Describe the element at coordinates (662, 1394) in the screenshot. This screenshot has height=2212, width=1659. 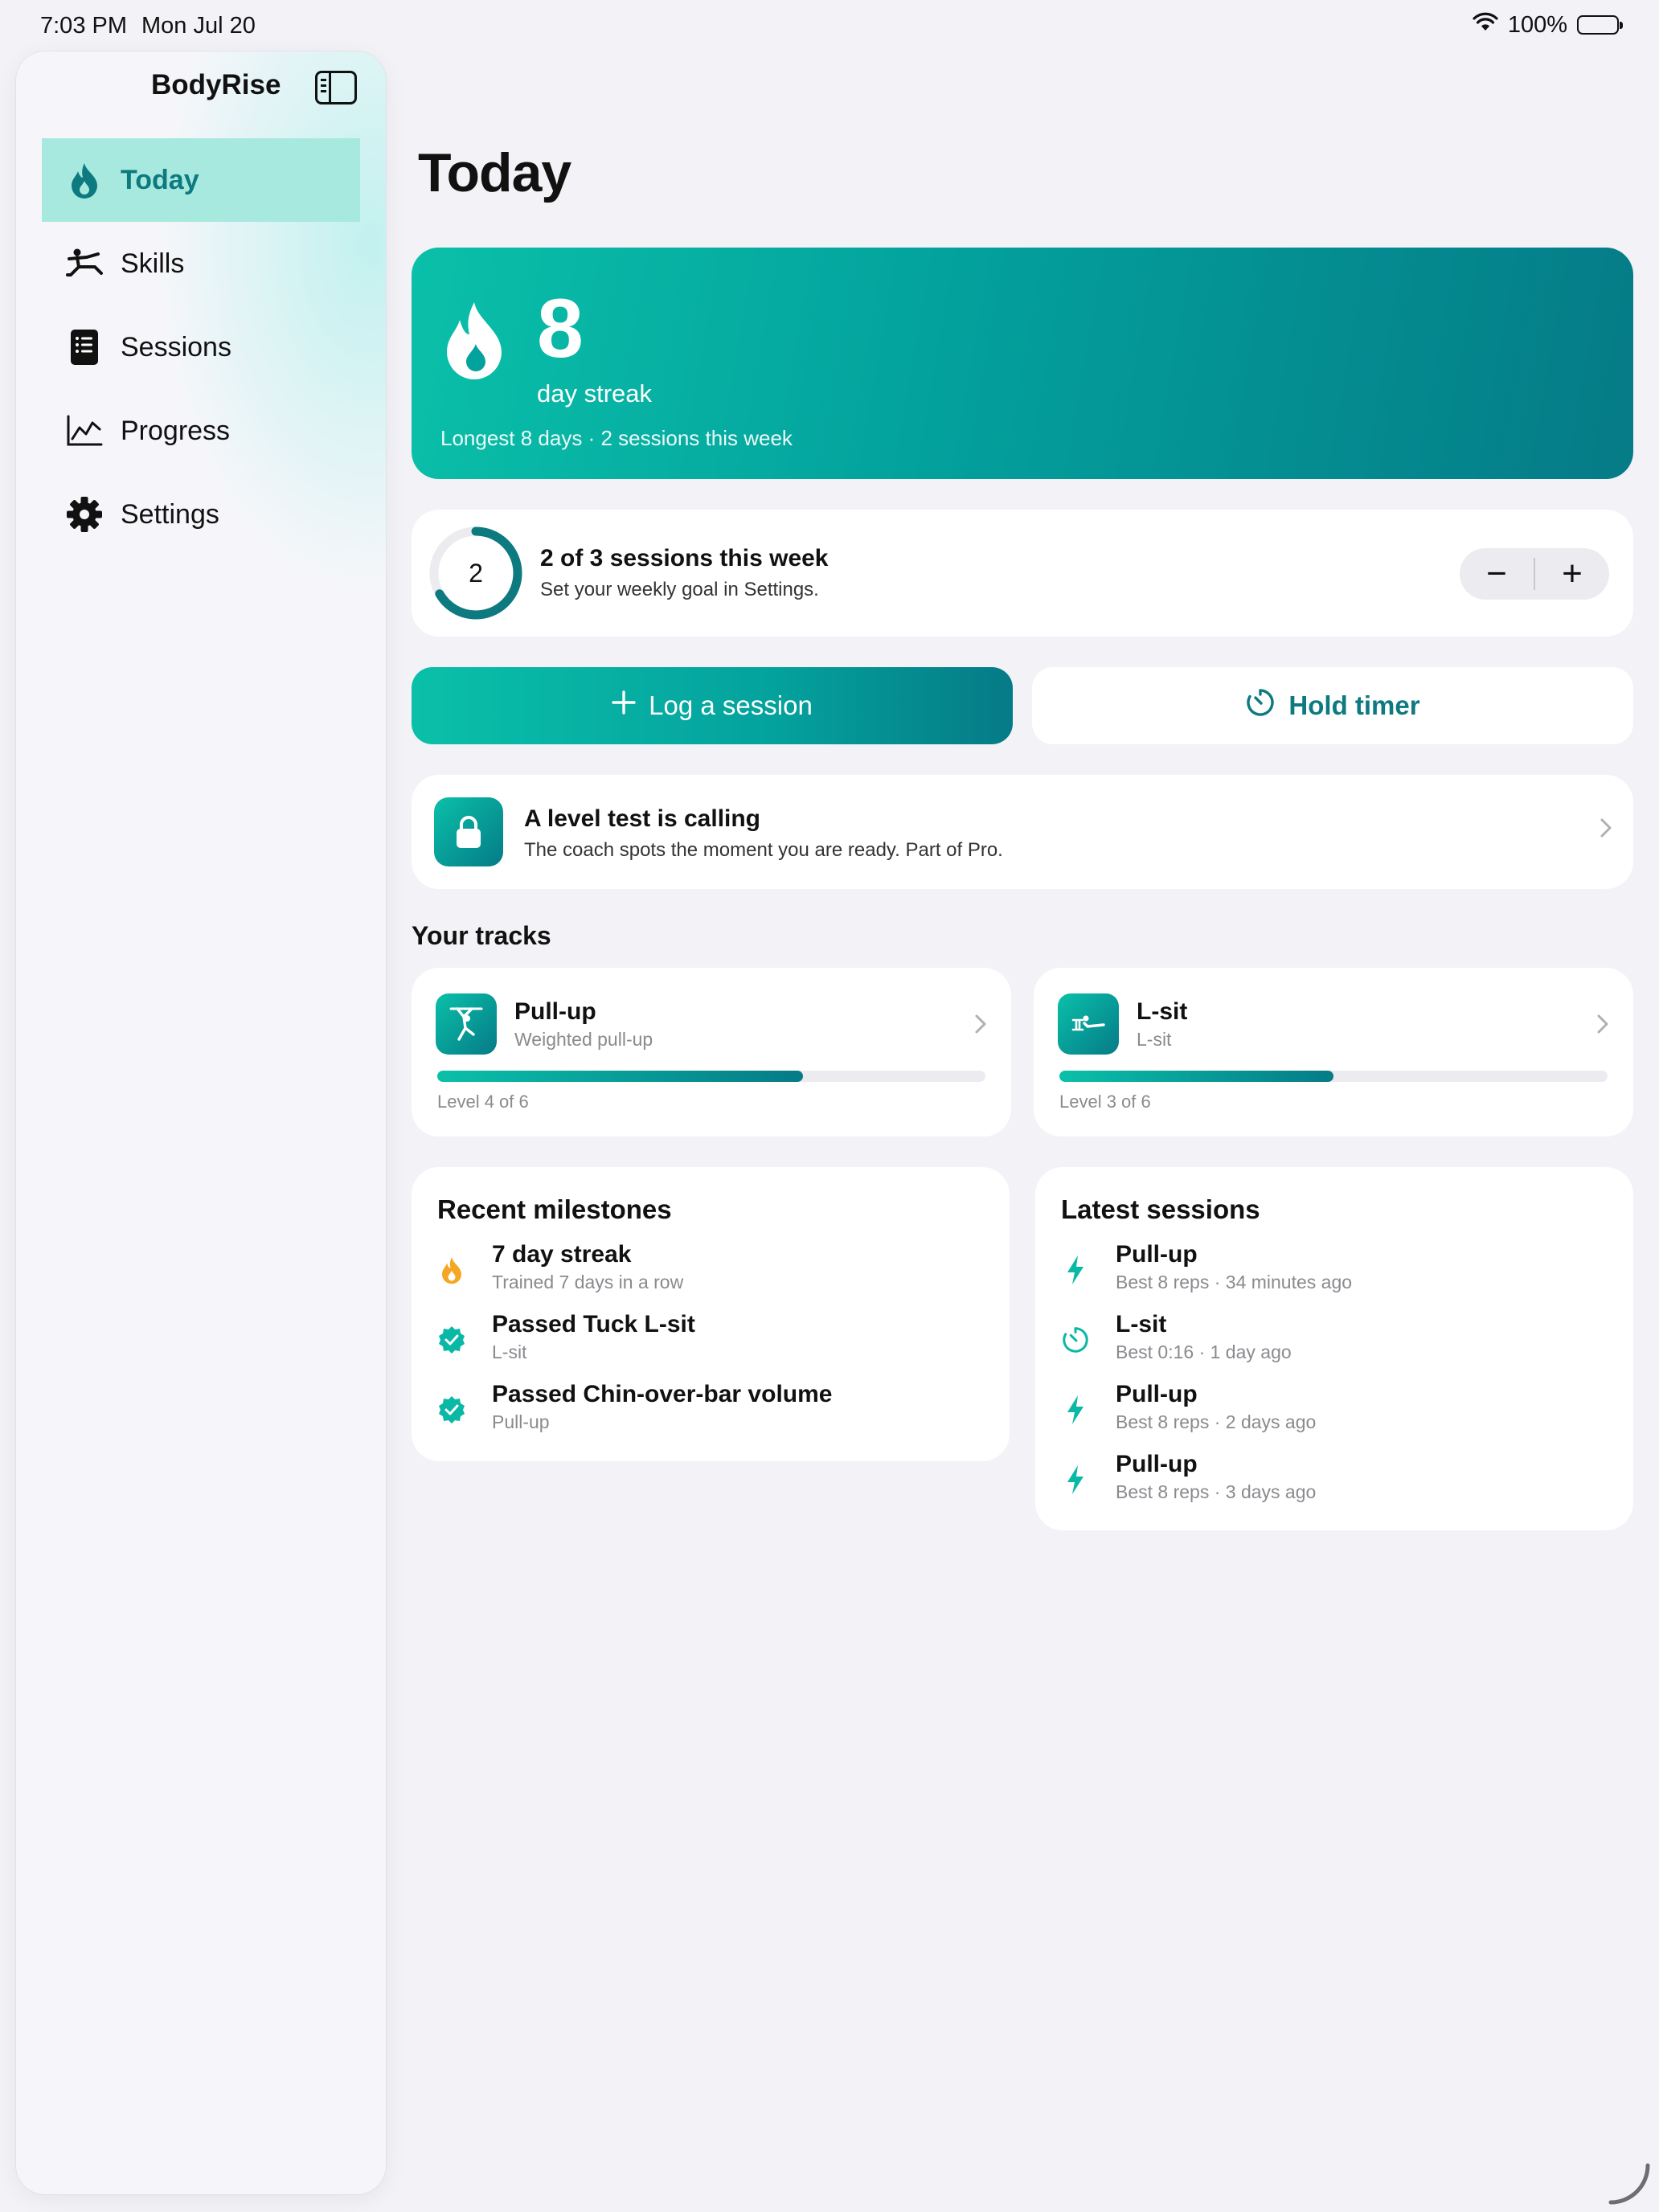
I see `milestone-title: Passed Chin-over-bar volume` at that location.